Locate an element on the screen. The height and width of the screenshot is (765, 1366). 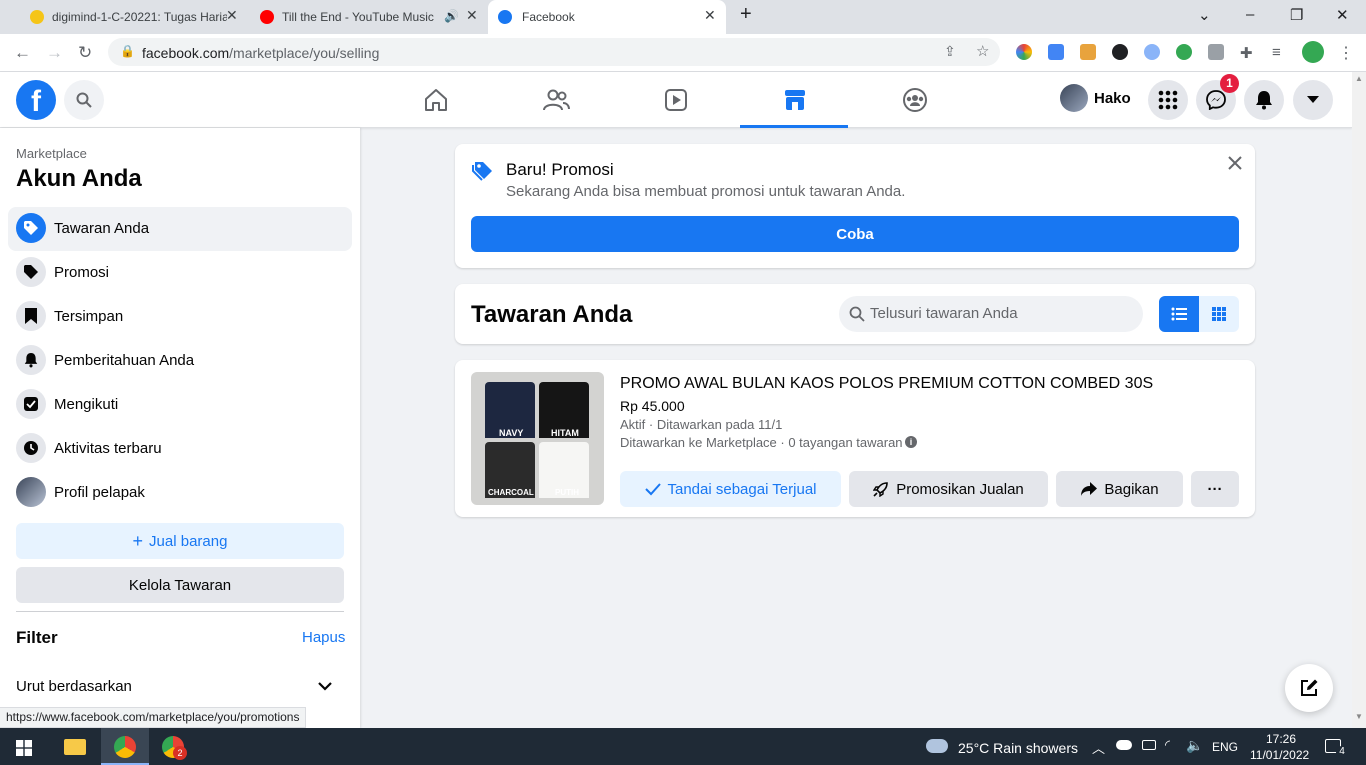
speaker-icon: 🔊 is located at coordinates (451, 16).